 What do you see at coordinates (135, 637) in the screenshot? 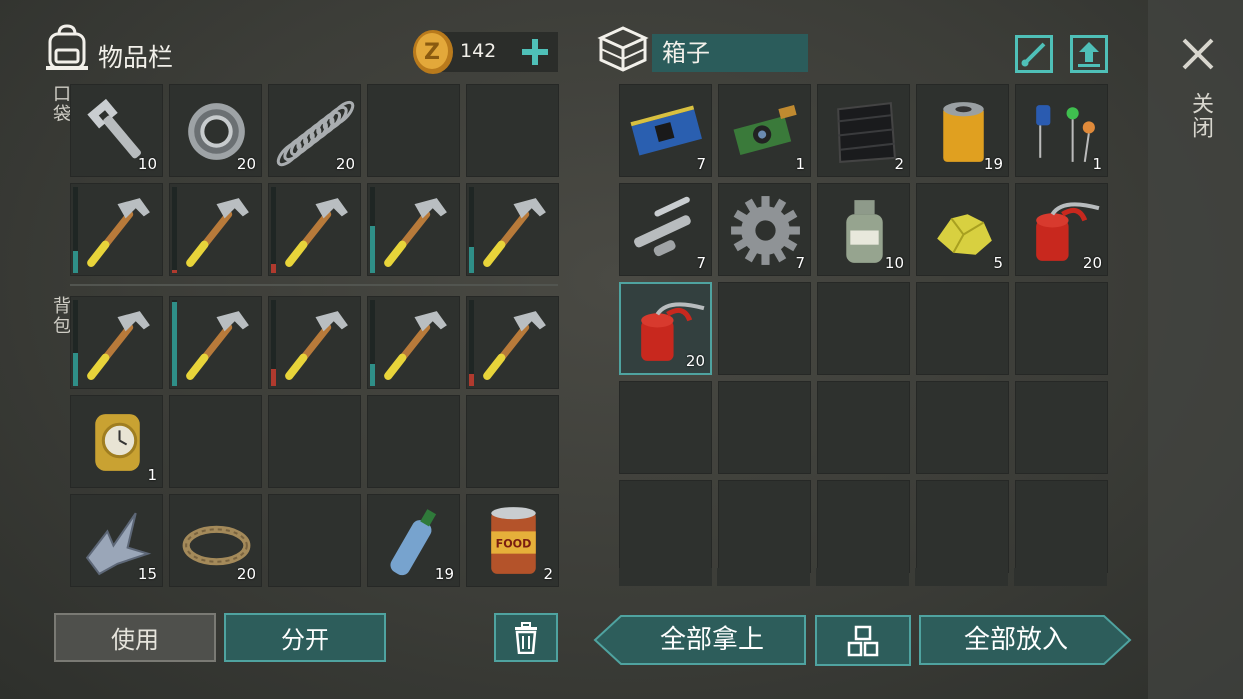
I see `use-button: 使用` at bounding box center [135, 637].